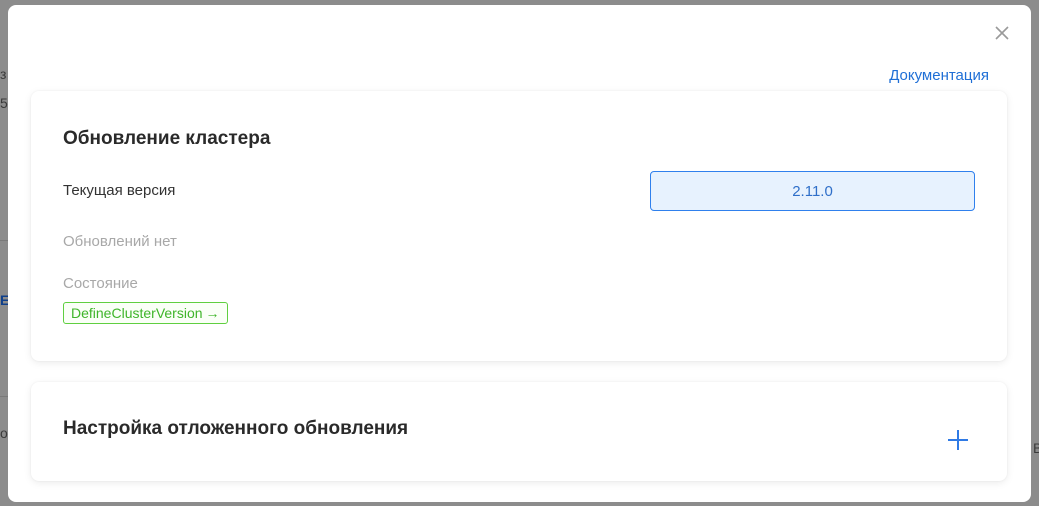 The height and width of the screenshot is (506, 1039). I want to click on current-version-field: 2.11.0, so click(812, 191).